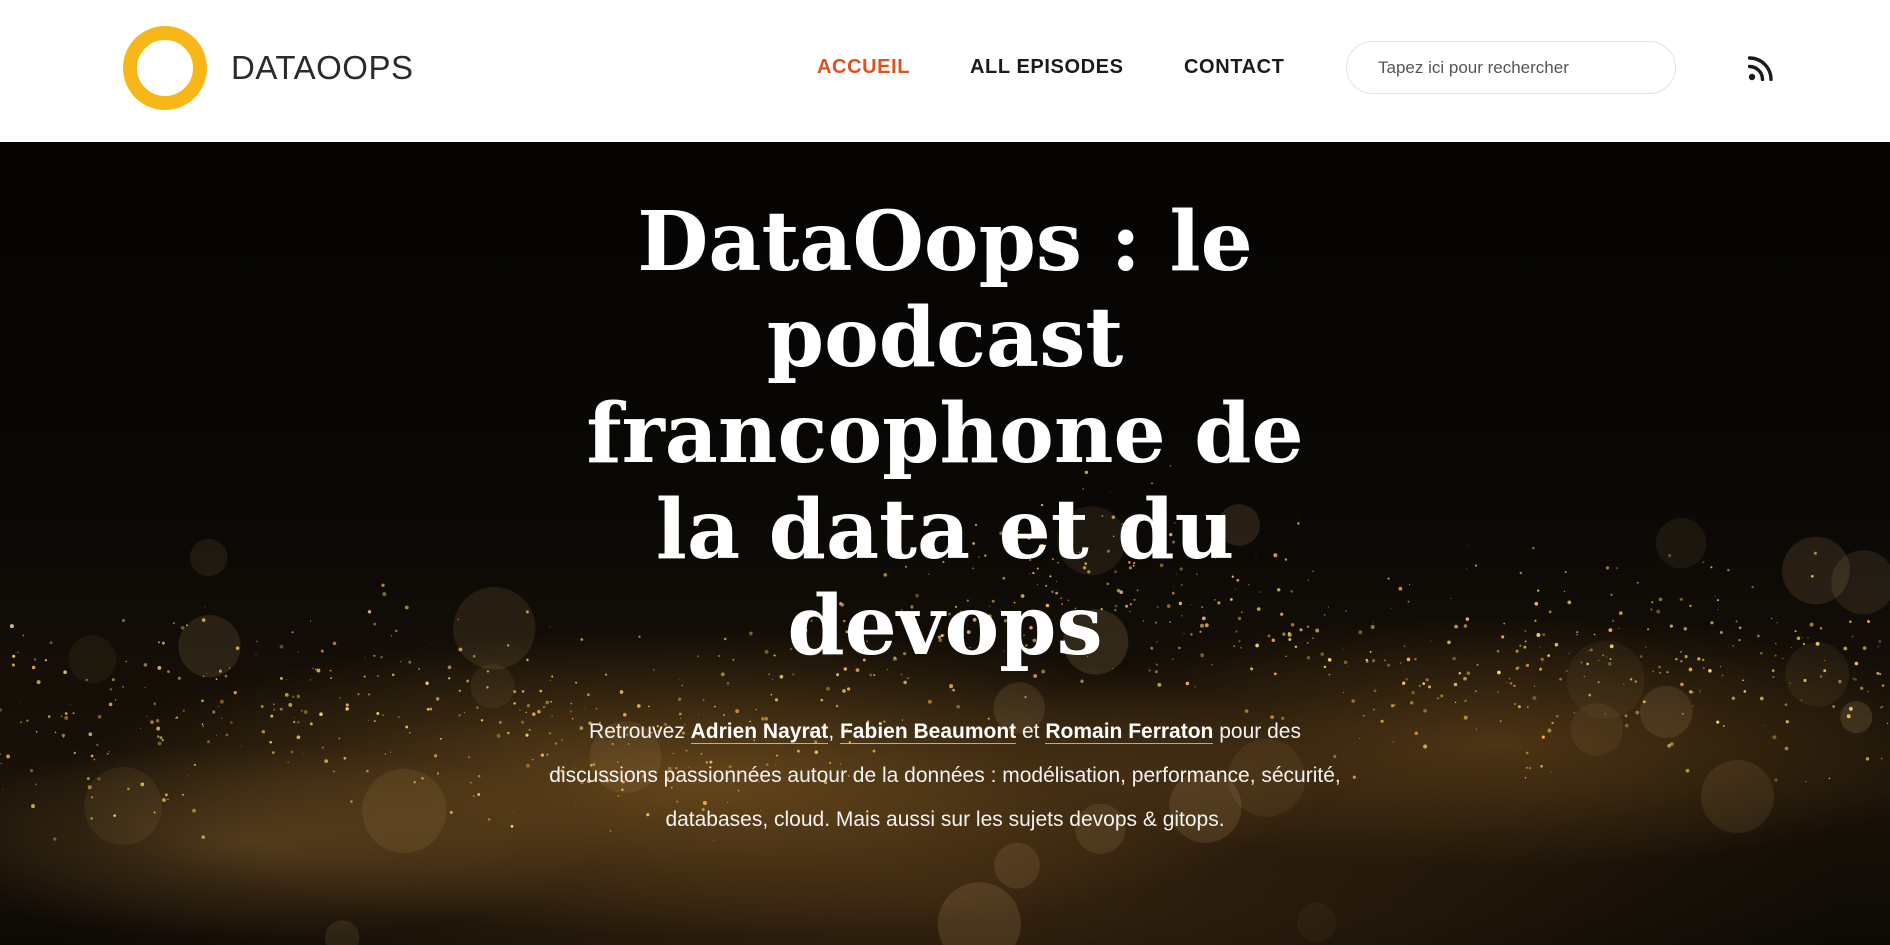 This screenshot has width=1890, height=945. I want to click on nav-item-contact: CONTACT, so click(1234, 67).